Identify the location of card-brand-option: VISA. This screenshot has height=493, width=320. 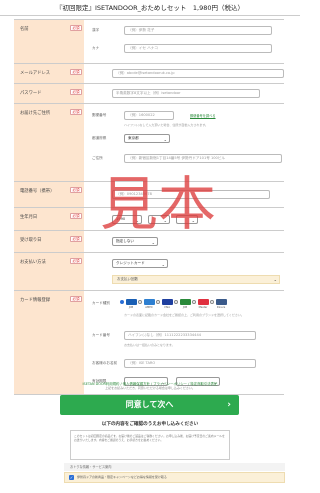
(165, 304).